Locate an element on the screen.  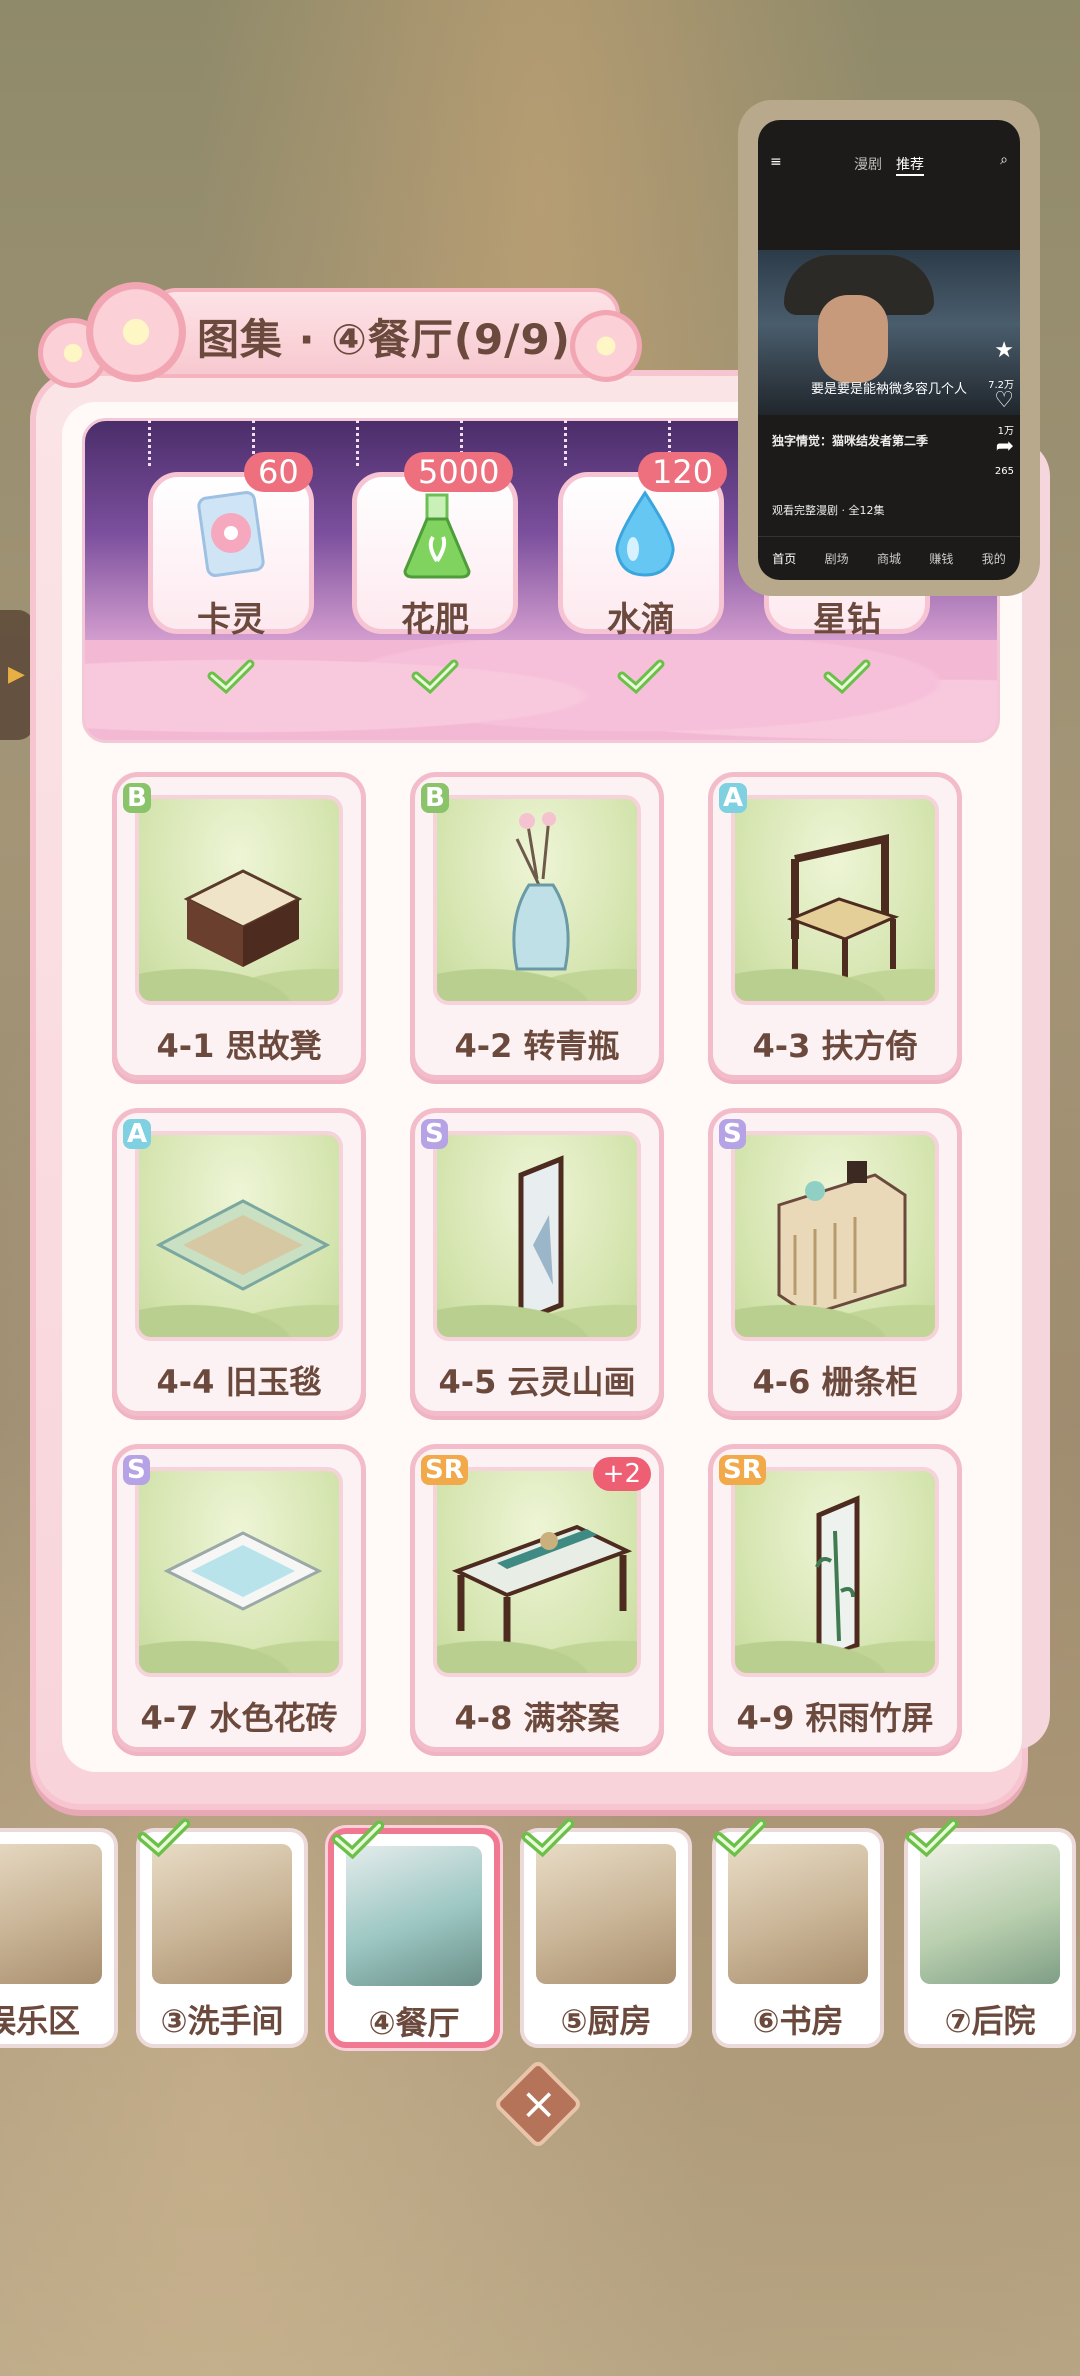
room-tab-label: ④餐厅 is located at coordinates (414, 2023).